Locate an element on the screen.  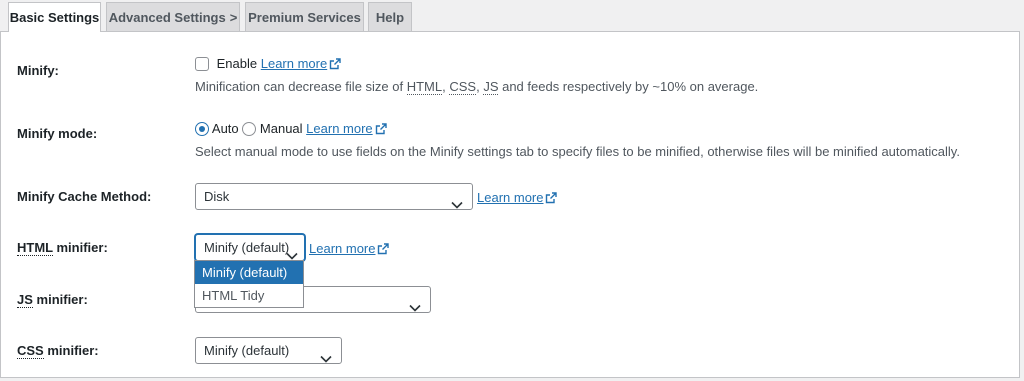
html-minifier-learn-more-link: Learn more is located at coordinates (342, 248).